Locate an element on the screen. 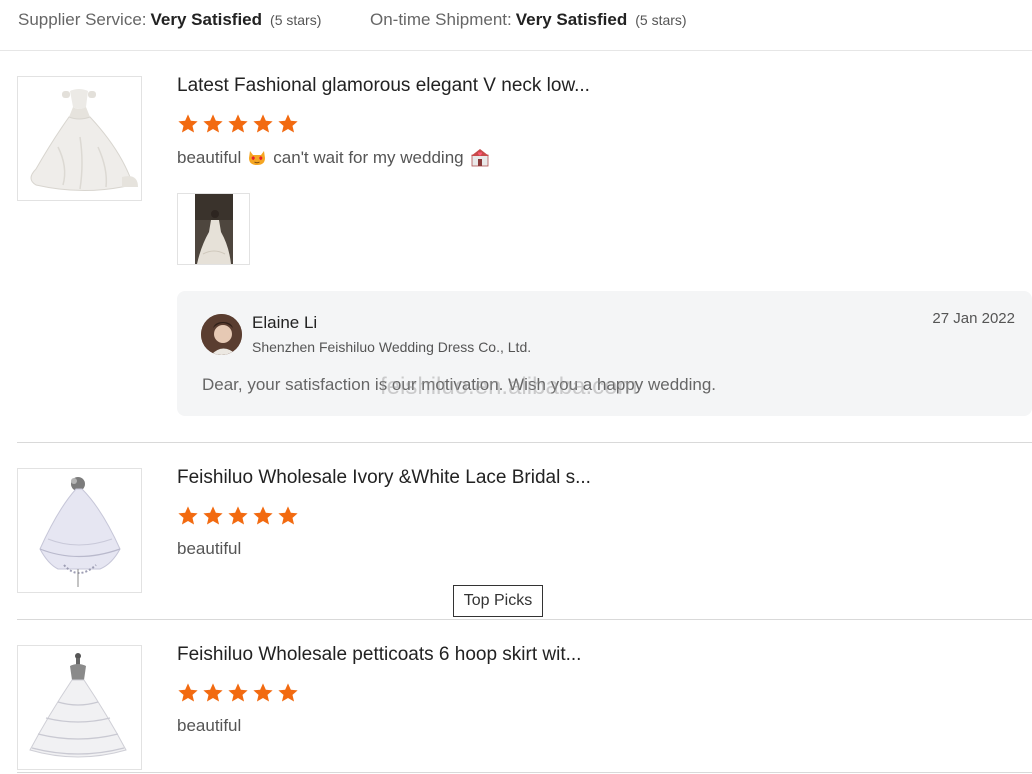 Image resolution: width=1032 pixels, height=774 pixels. avatar is located at coordinates (221, 334).